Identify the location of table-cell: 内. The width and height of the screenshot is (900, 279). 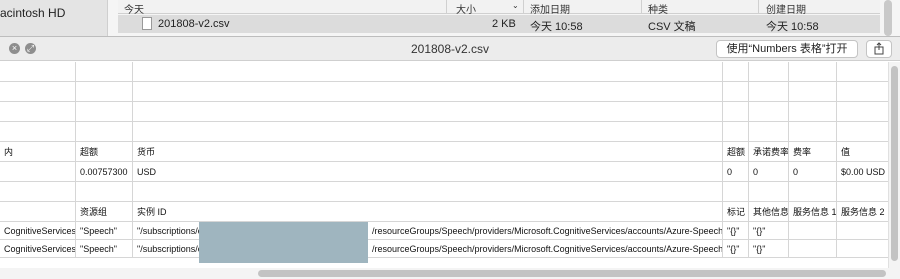
(37, 151).